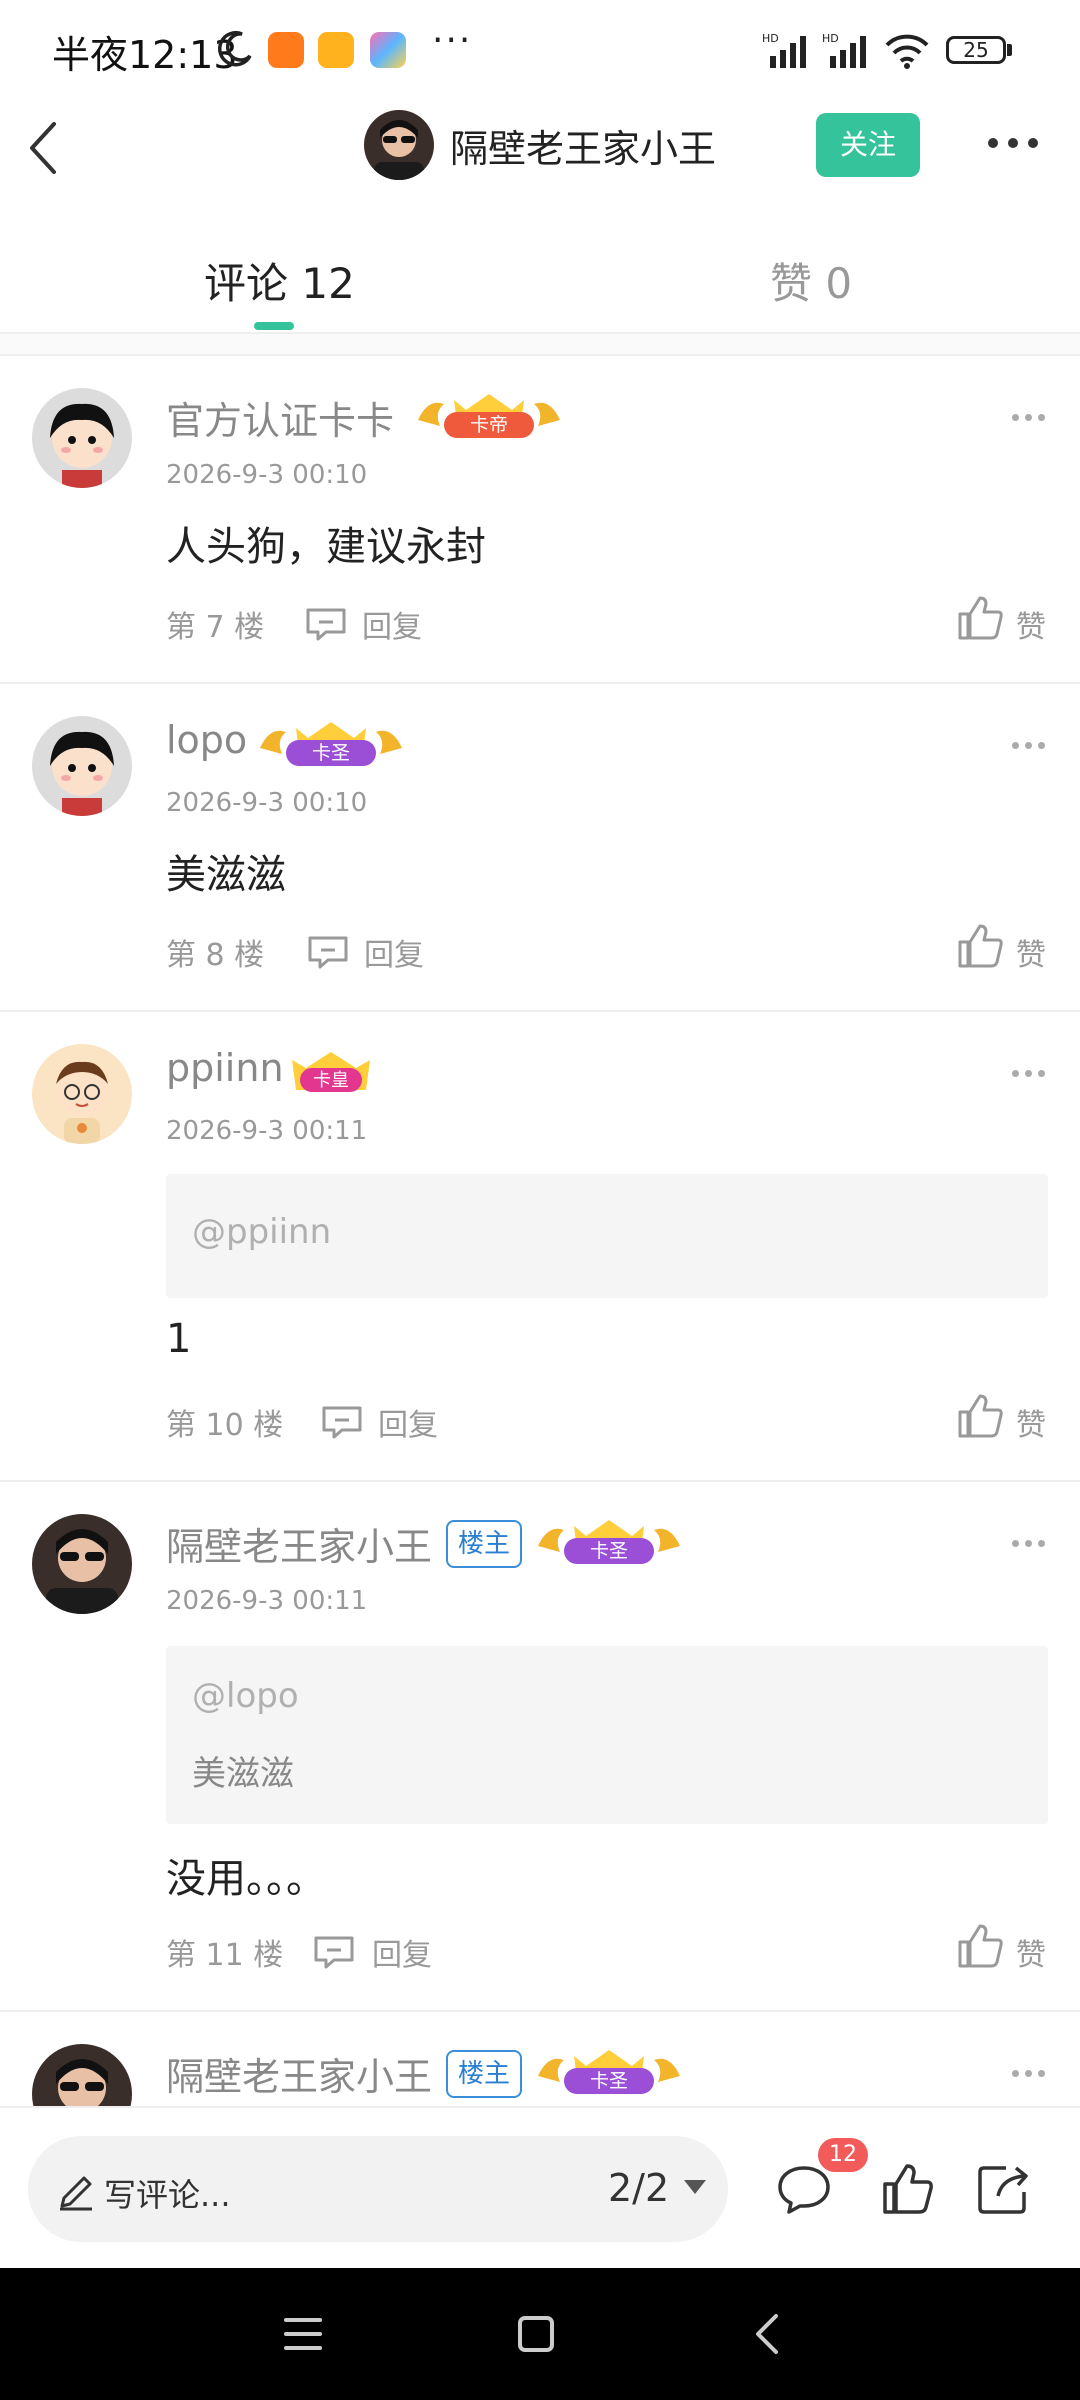 The height and width of the screenshot is (2400, 1080). Describe the element at coordinates (225, 1425) in the screenshot. I see `floor-number: 第 10 楼` at that location.